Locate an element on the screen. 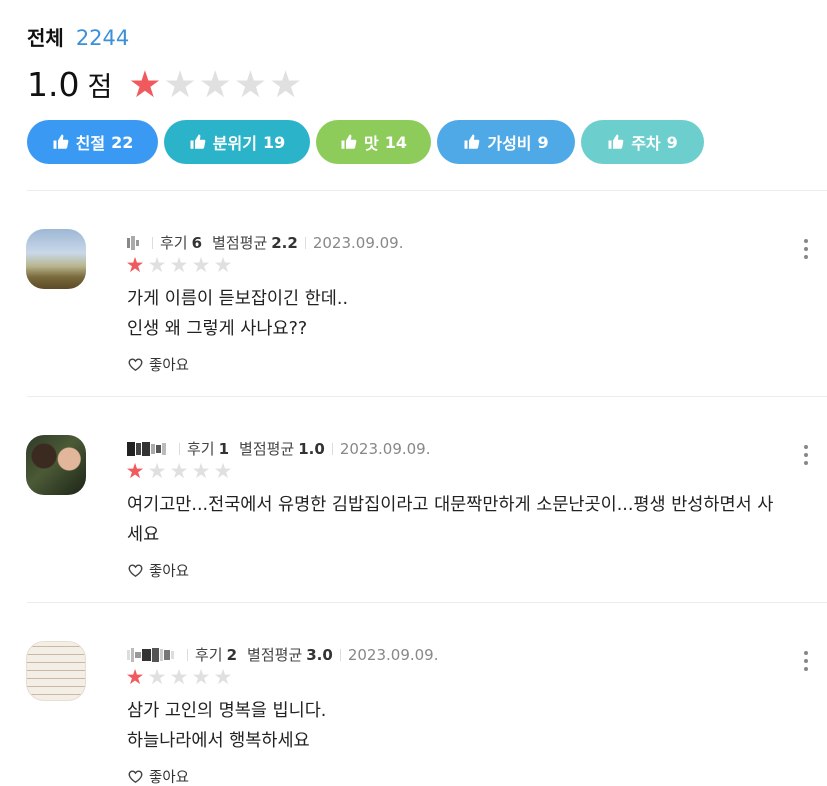 The width and height of the screenshot is (827, 786). score-row: 1.0 점 ★ ★ ★ ★ ★ is located at coordinates (164, 84).